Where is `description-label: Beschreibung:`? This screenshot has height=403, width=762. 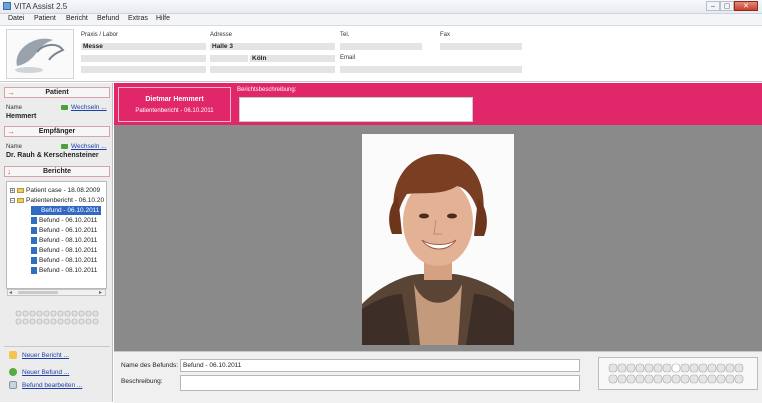
description-label: Beschreibung: is located at coordinates (142, 381).